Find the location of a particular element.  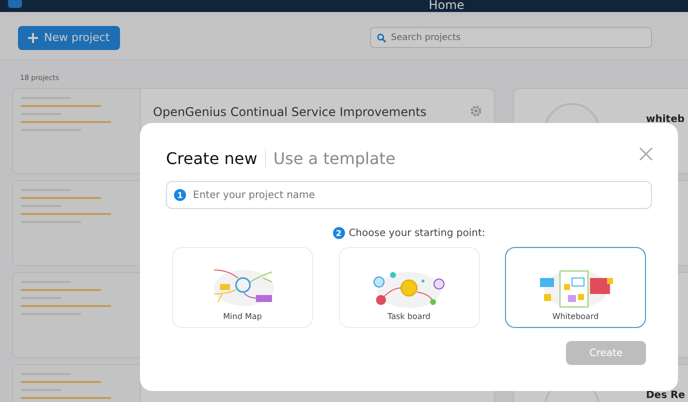

step-label: Choose your starting point: is located at coordinates (417, 233).